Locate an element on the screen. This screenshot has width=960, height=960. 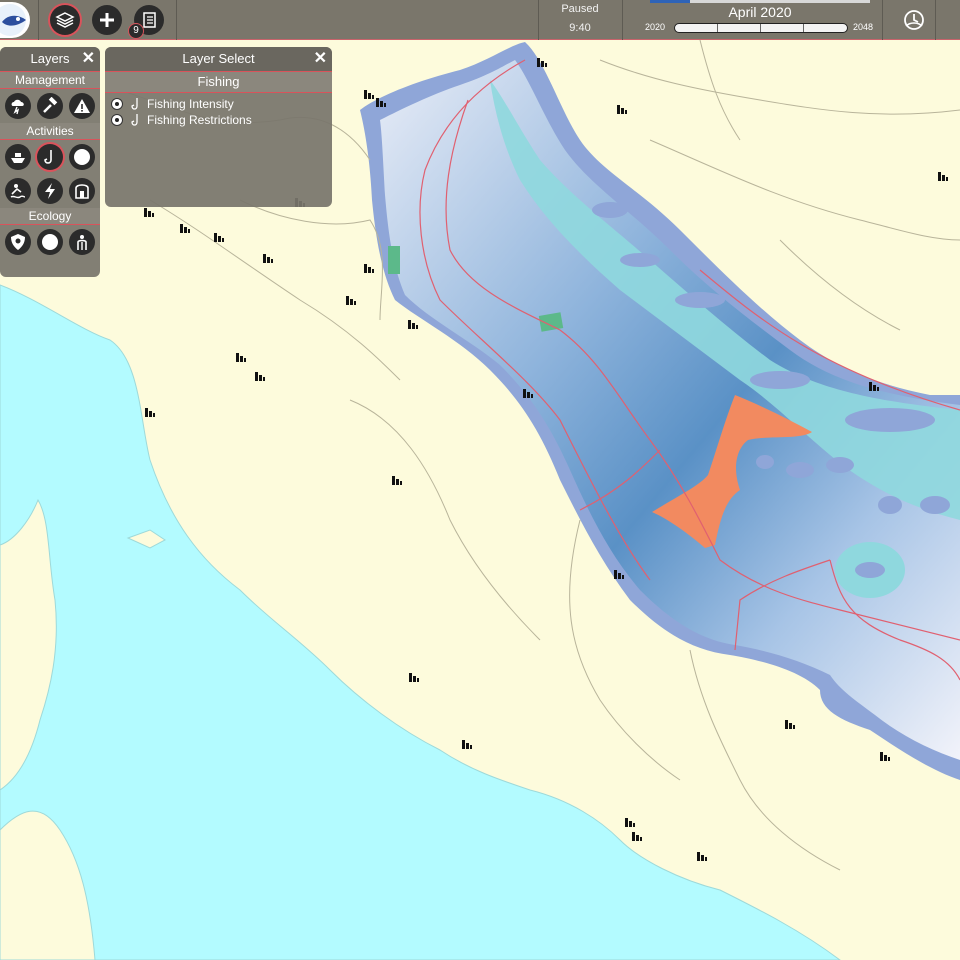
section-ecology-title: Ecology is located at coordinates (50, 216).